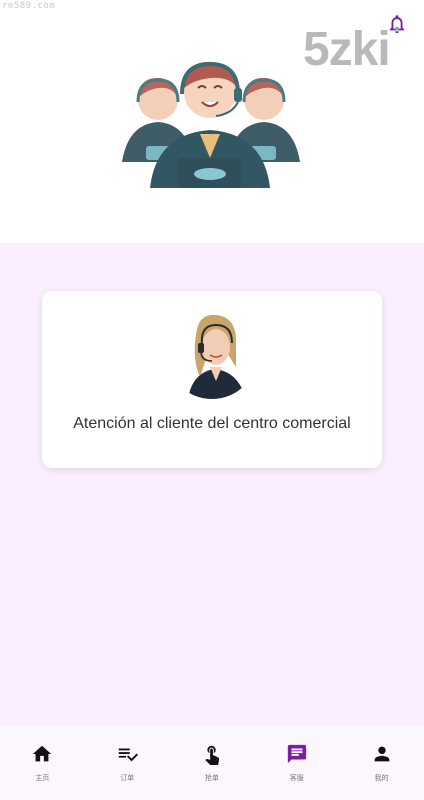  Describe the element at coordinates (212, 423) in the screenshot. I see `service-card-title: Atención al cliente del centro comercial` at that location.